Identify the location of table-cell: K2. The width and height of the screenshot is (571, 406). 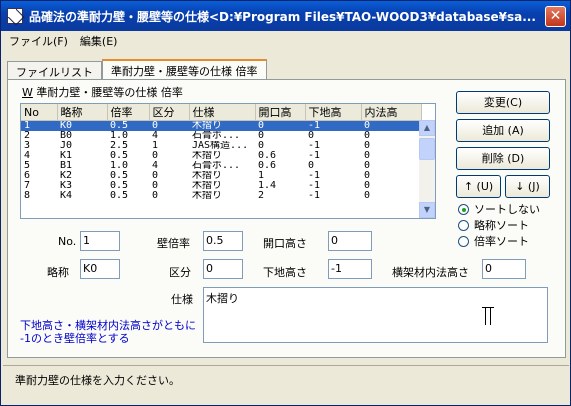
(66, 176).